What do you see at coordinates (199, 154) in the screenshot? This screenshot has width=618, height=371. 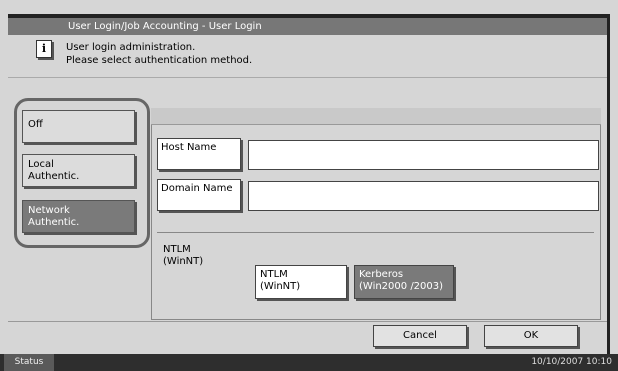 I see `host-name-button: Host Name` at bounding box center [199, 154].